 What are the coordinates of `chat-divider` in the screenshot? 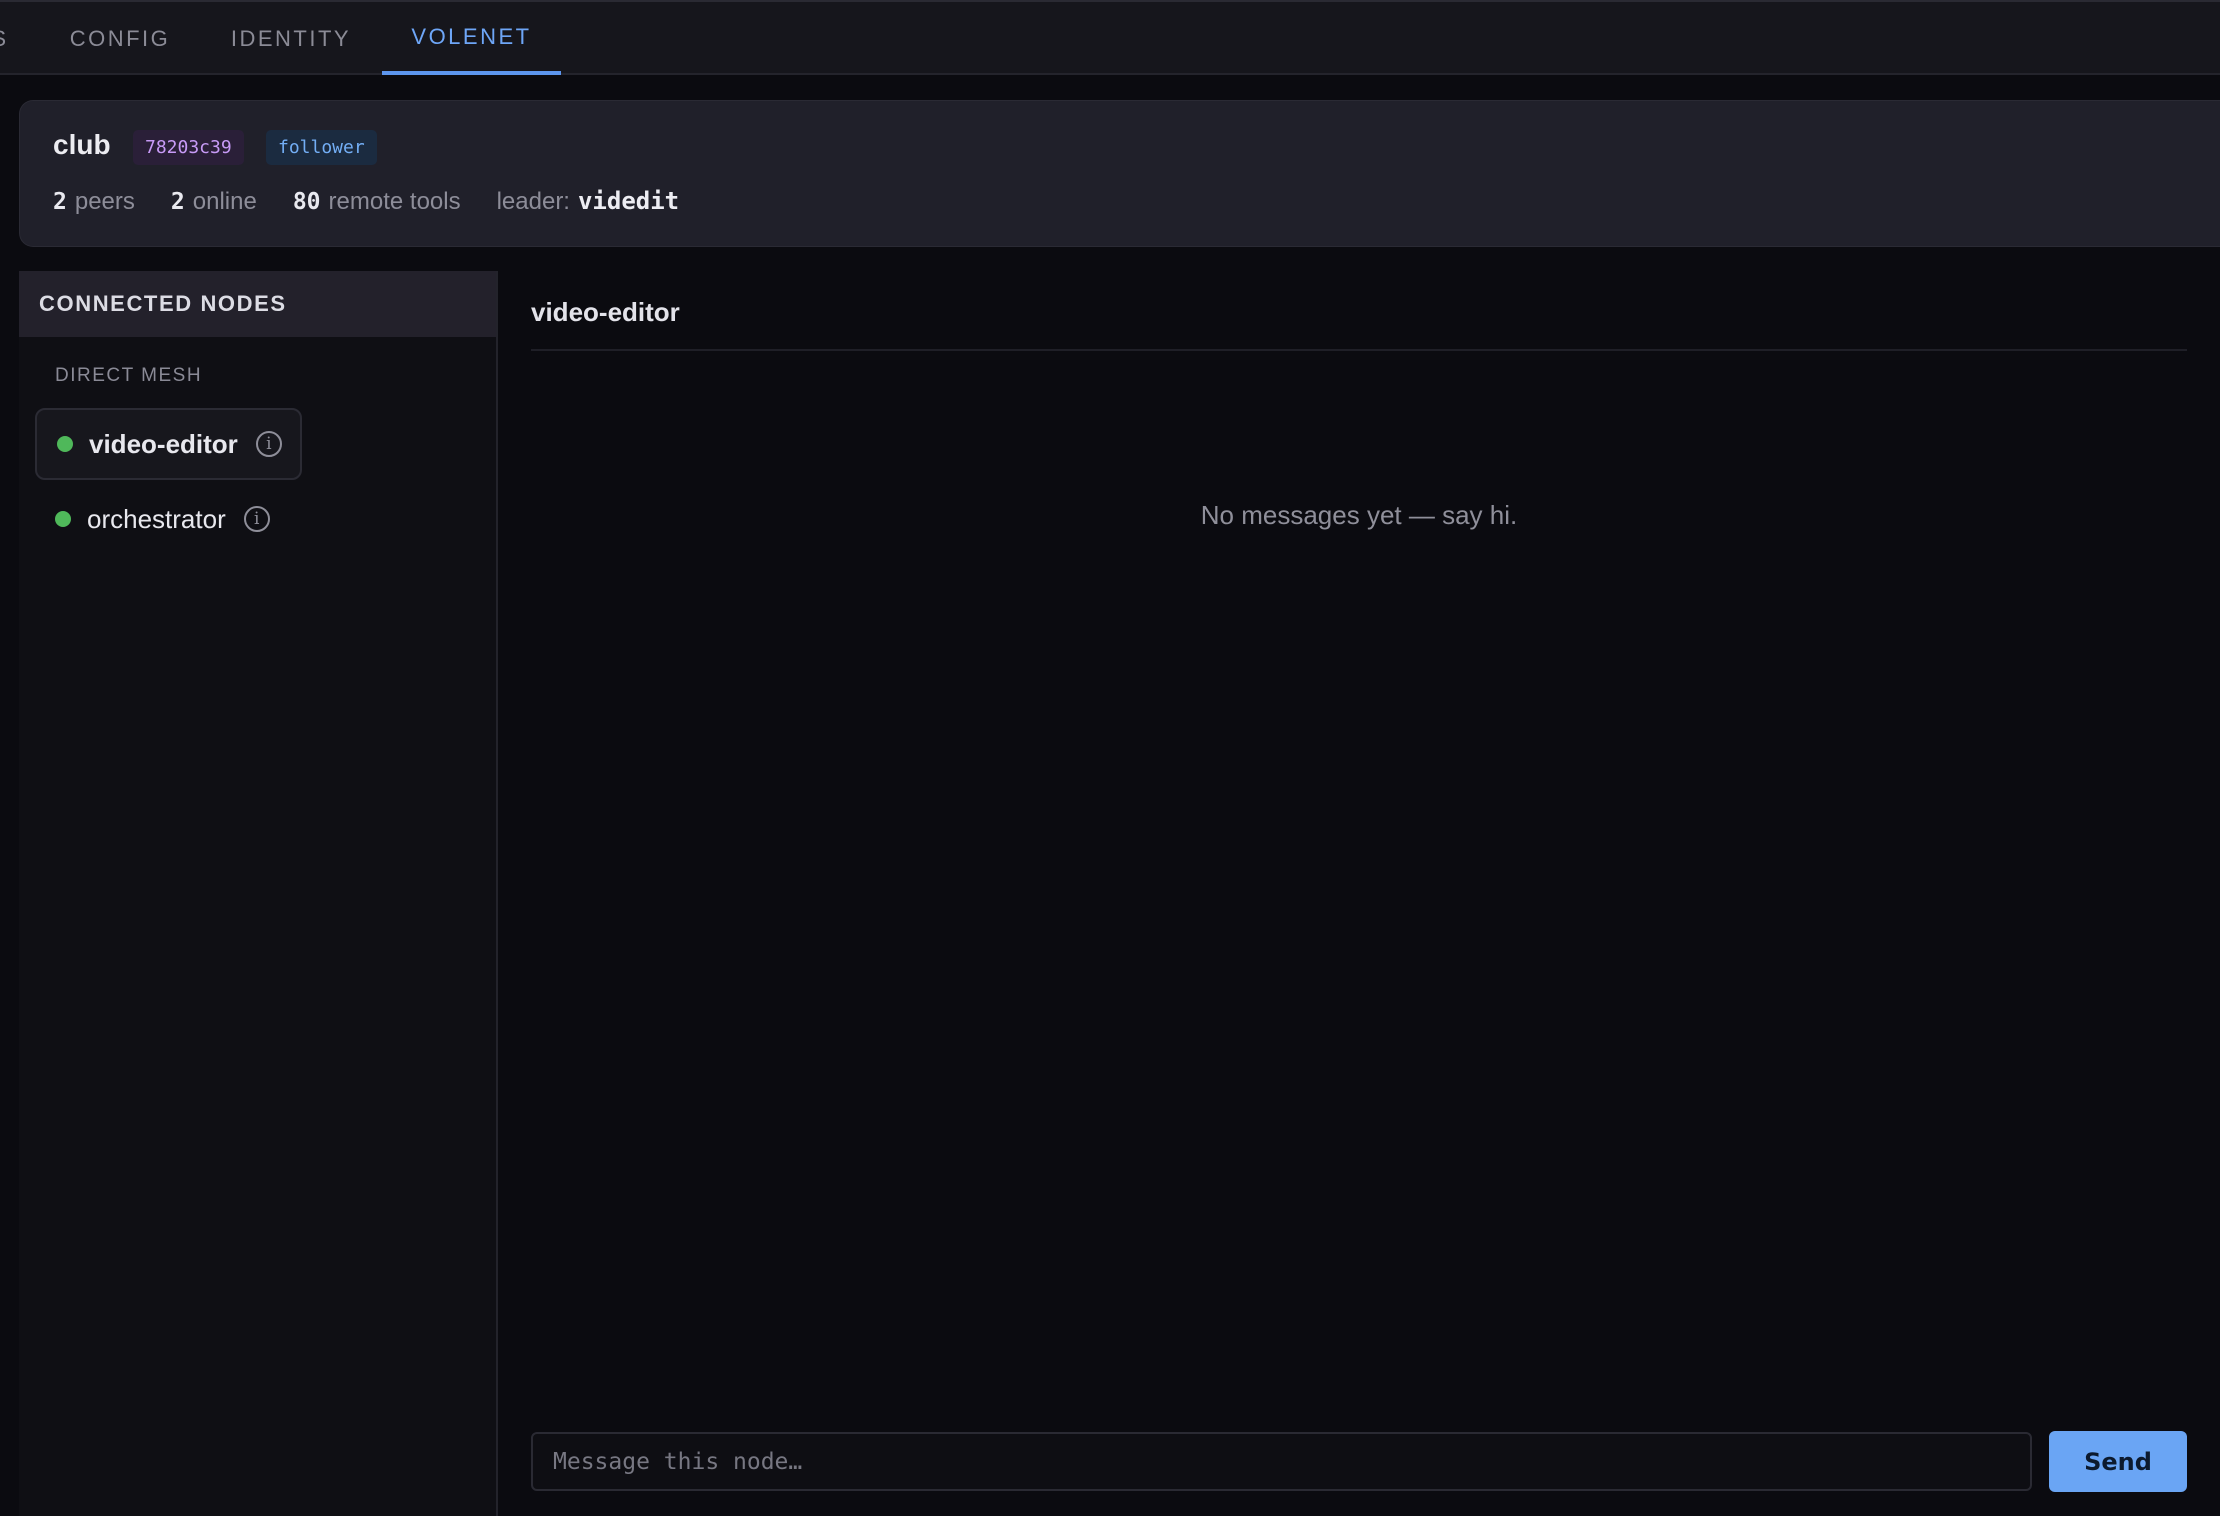 It's located at (1359, 350).